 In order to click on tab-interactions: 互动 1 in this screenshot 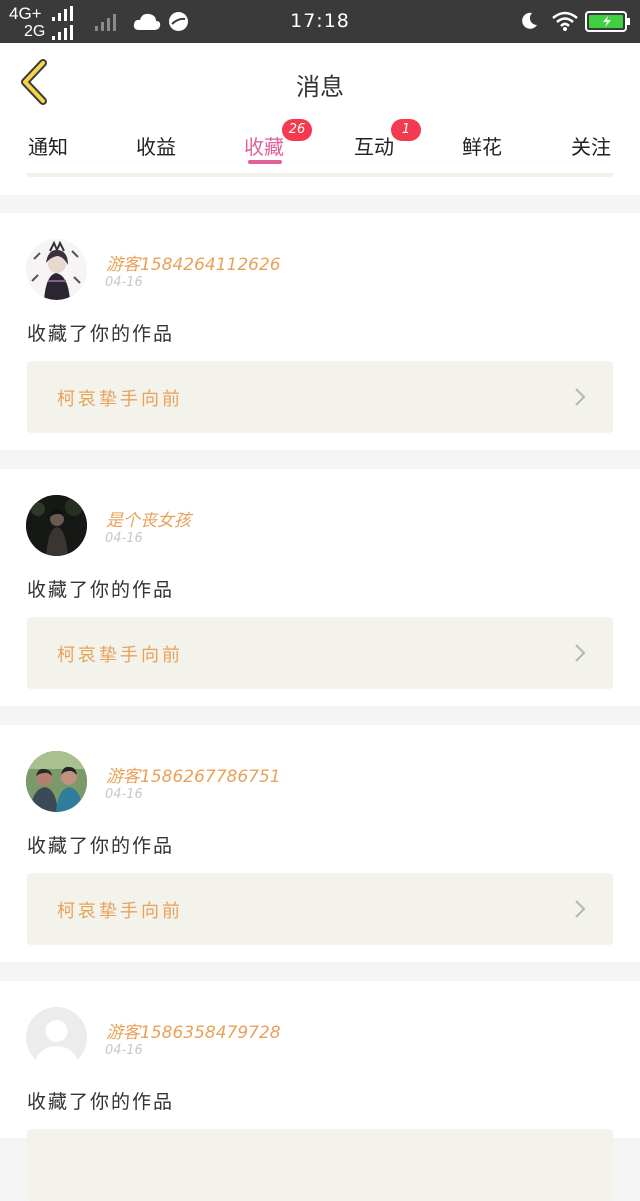, I will do `click(387, 139)`.